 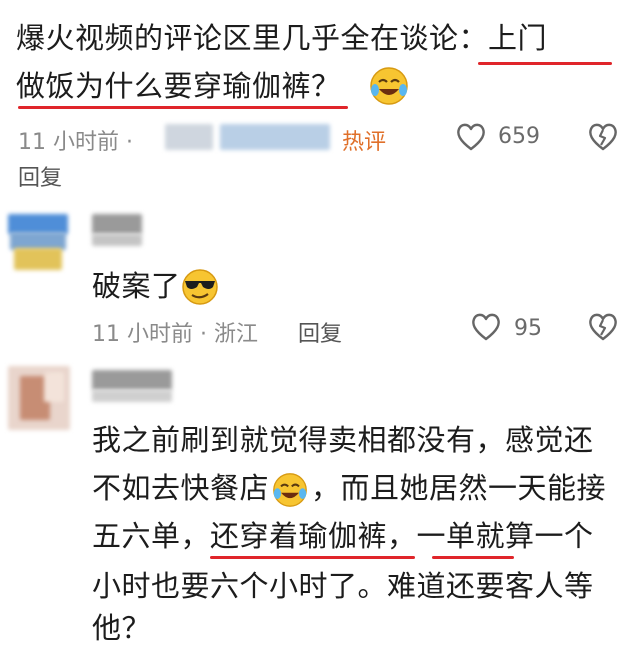 What do you see at coordinates (459, 488) in the screenshot?
I see `comment-text-segment: ，而且她居然一天能接` at bounding box center [459, 488].